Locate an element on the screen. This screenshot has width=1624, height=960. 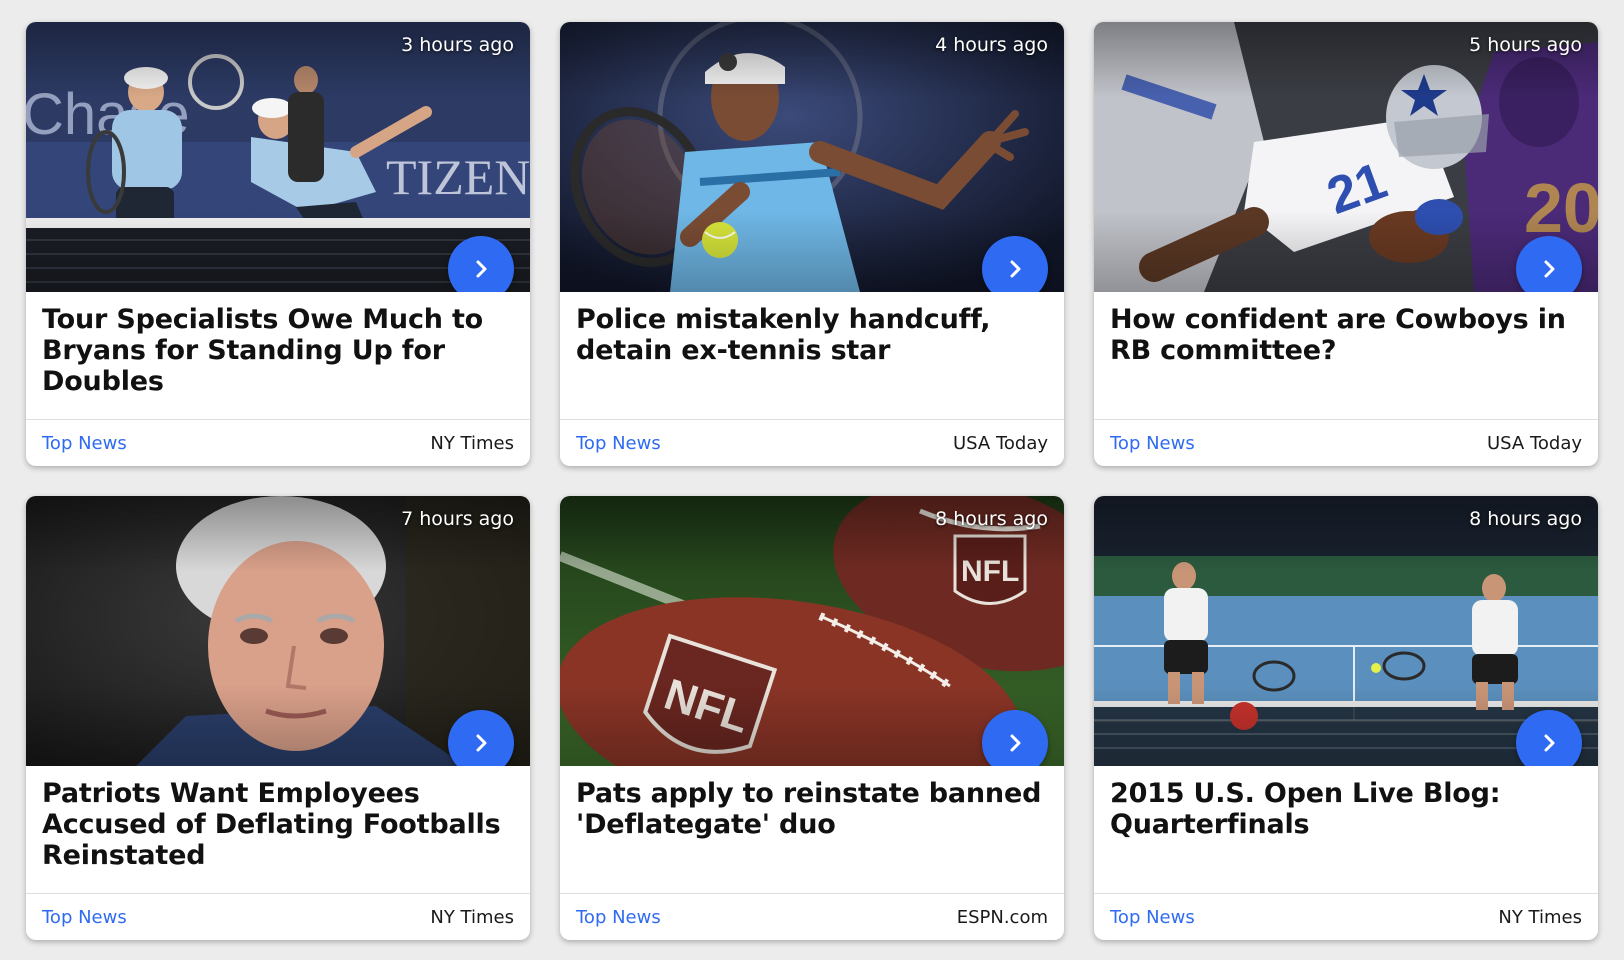
card-image: NFL NFL 8 hours ago is located at coordinates (812, 631).